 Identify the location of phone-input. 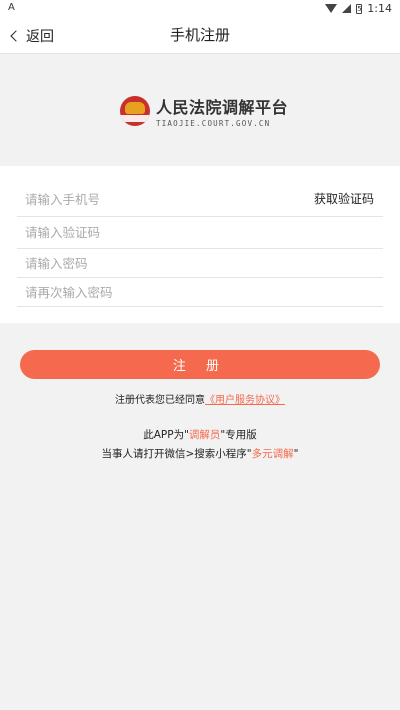
(157, 199).